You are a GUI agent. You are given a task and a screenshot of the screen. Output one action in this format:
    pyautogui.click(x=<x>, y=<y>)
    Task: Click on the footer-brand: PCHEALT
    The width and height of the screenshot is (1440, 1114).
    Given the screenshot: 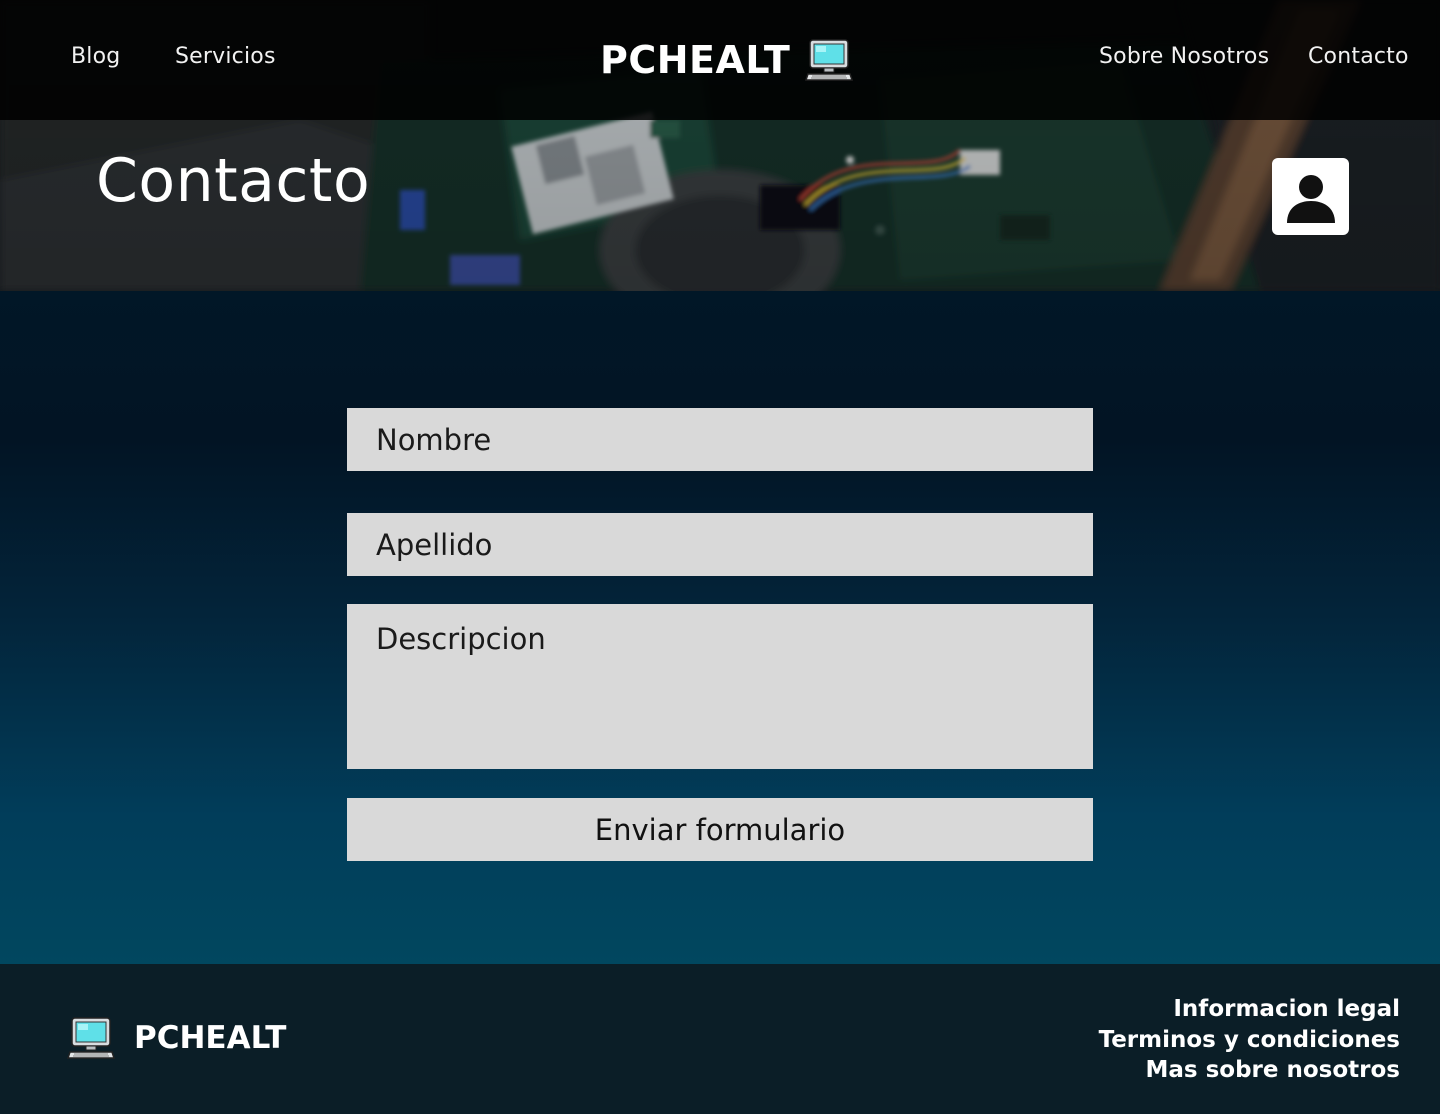 What is the action you would take?
    pyautogui.click(x=176, y=1038)
    